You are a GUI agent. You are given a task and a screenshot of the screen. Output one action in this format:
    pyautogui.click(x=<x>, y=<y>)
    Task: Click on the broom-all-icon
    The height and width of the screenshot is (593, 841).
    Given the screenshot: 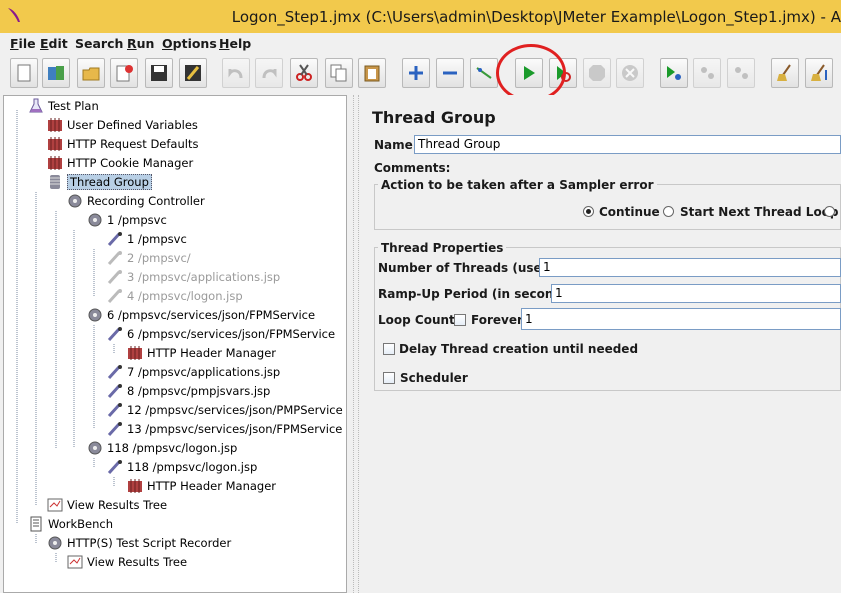 What is the action you would take?
    pyautogui.click(x=819, y=72)
    